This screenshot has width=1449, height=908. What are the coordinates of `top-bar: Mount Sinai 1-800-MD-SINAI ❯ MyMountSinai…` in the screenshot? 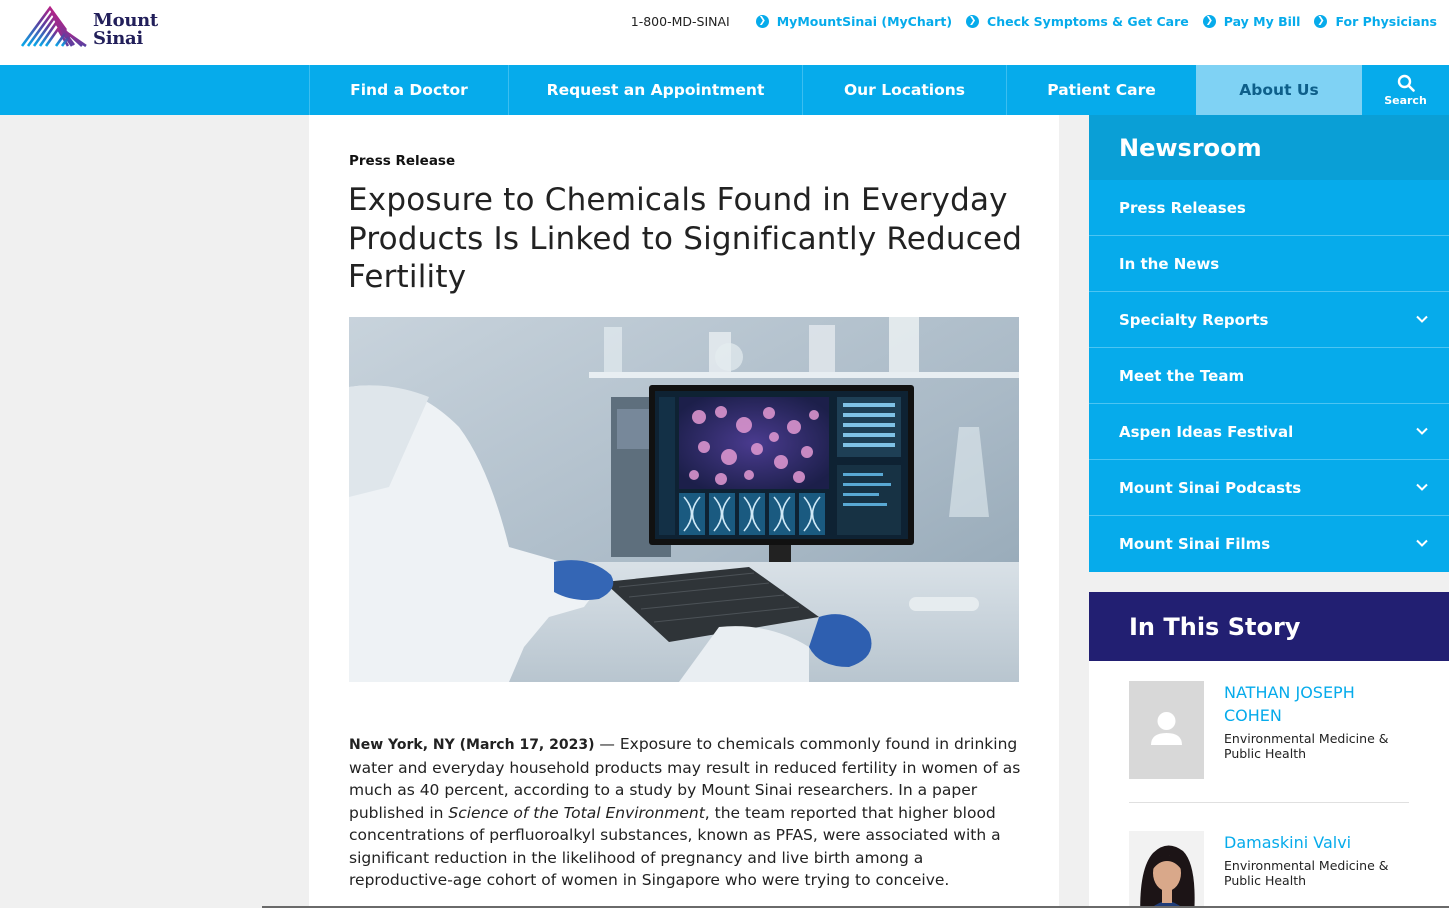 It's located at (724, 32).